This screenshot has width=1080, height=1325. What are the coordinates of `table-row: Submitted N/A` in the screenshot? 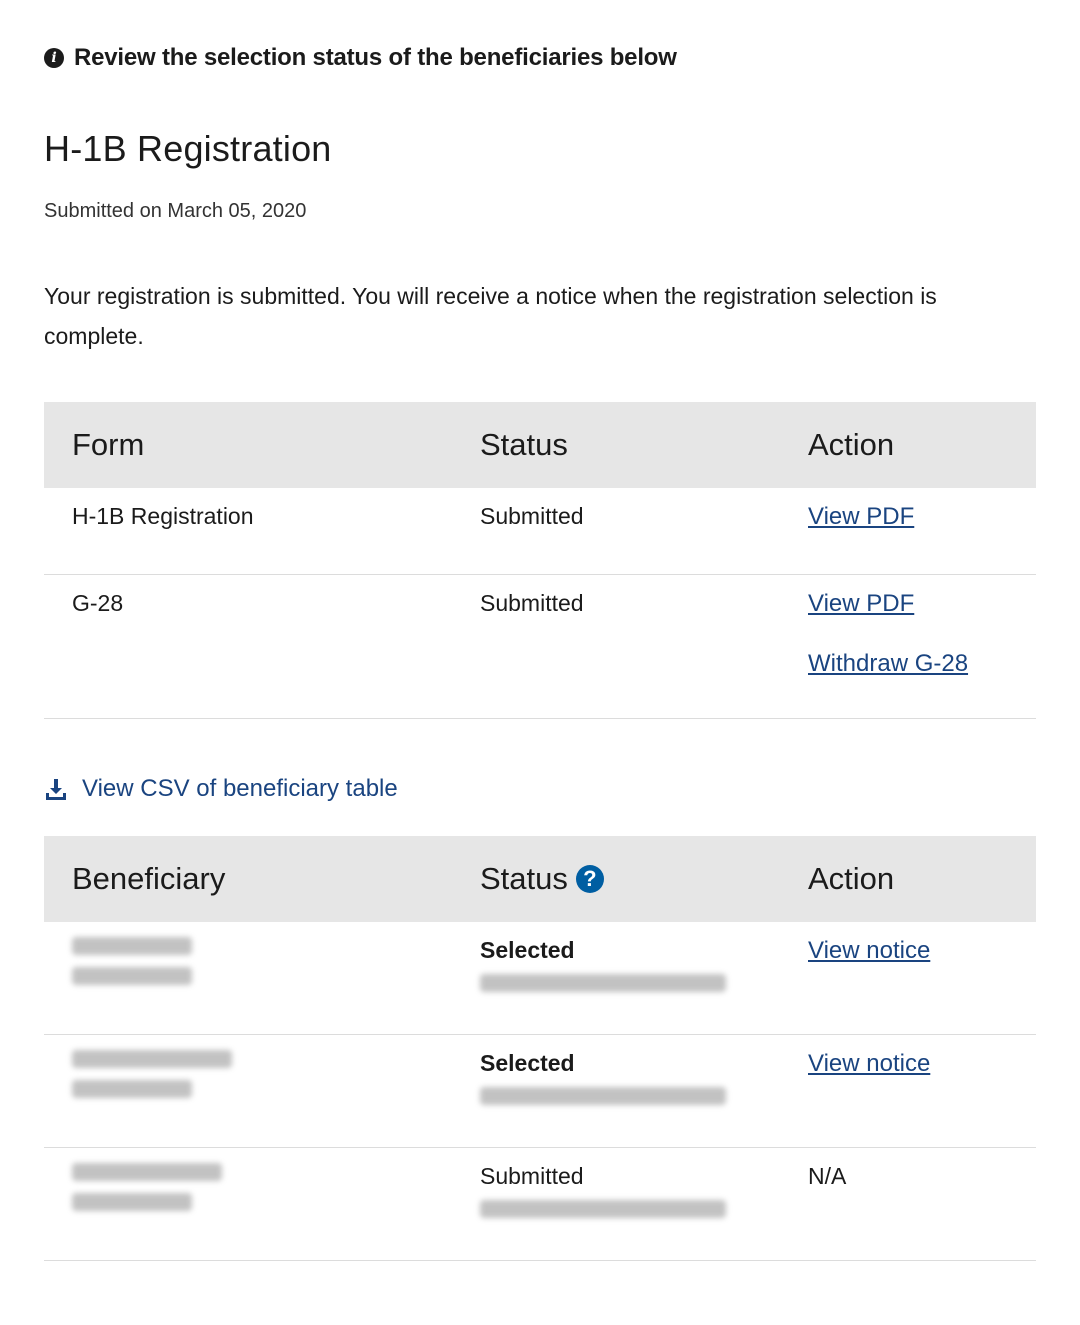 It's located at (540, 1204).